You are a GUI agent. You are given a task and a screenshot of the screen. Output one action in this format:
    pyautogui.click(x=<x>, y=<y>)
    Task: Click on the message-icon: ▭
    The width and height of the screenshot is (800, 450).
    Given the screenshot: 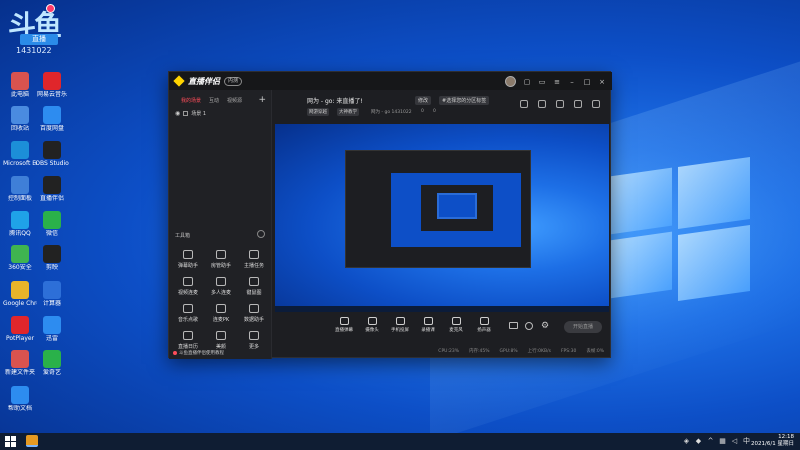 What is the action you would take?
    pyautogui.click(x=542, y=82)
    